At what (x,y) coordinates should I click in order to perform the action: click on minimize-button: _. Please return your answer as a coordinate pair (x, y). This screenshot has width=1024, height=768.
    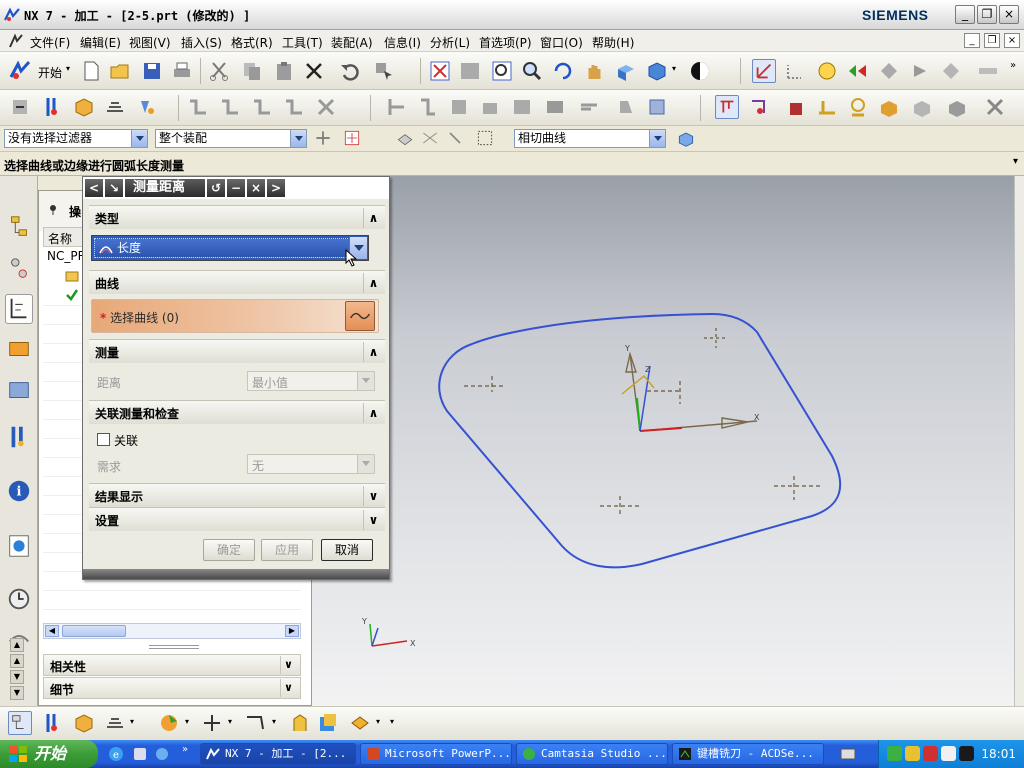
    Looking at the image, I should click on (965, 14).